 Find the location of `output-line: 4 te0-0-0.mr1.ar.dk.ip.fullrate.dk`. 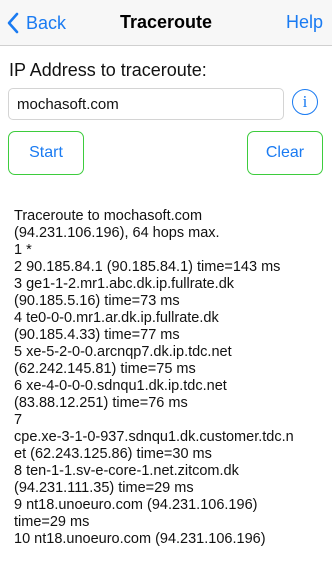

output-line: 4 te0-0-0.mr1.ar.dk.ip.fullrate.dk is located at coordinates (116, 318).